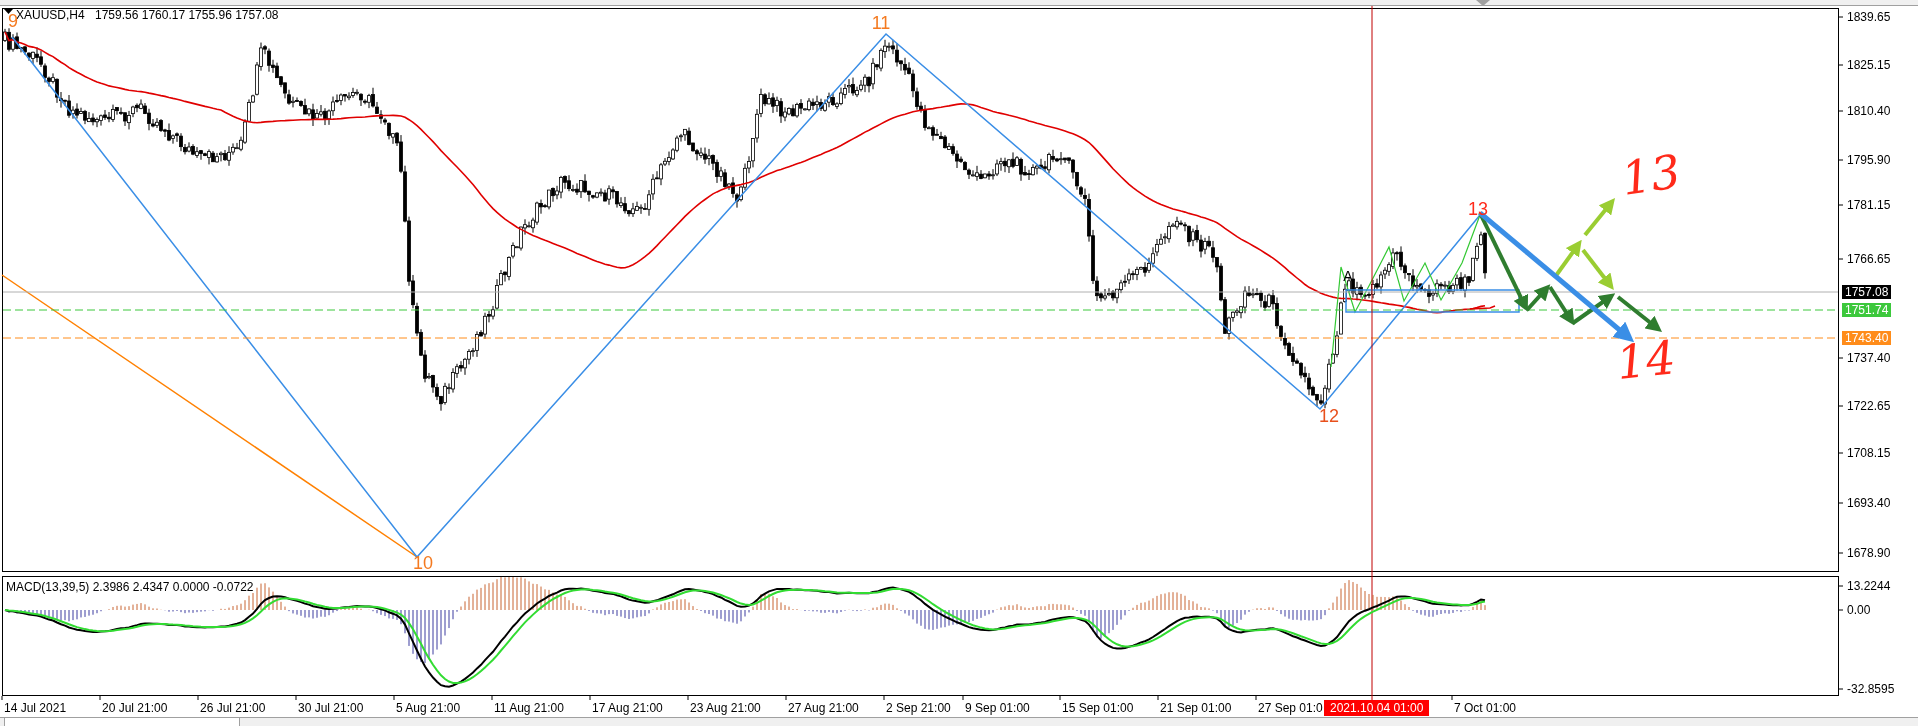 The width and height of the screenshot is (1918, 726). I want to click on wave-label: 10, so click(423, 563).